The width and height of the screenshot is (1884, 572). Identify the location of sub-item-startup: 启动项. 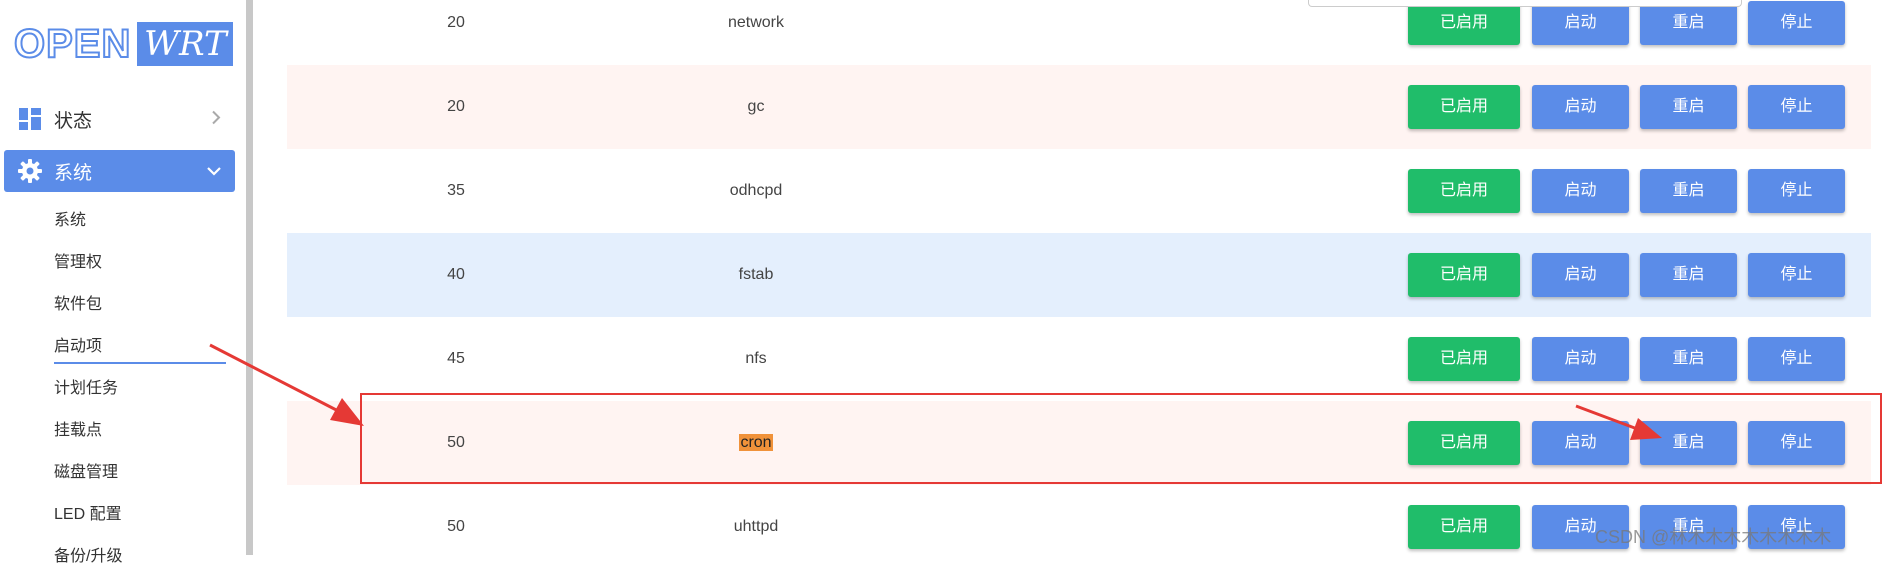
(140, 348).